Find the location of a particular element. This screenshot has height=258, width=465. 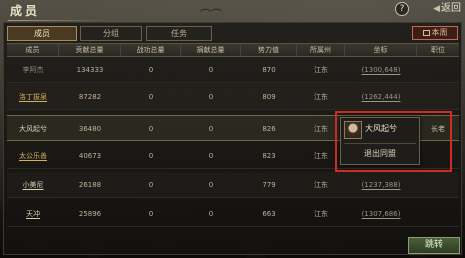

contribution-value: 87282 is located at coordinates (90, 97).